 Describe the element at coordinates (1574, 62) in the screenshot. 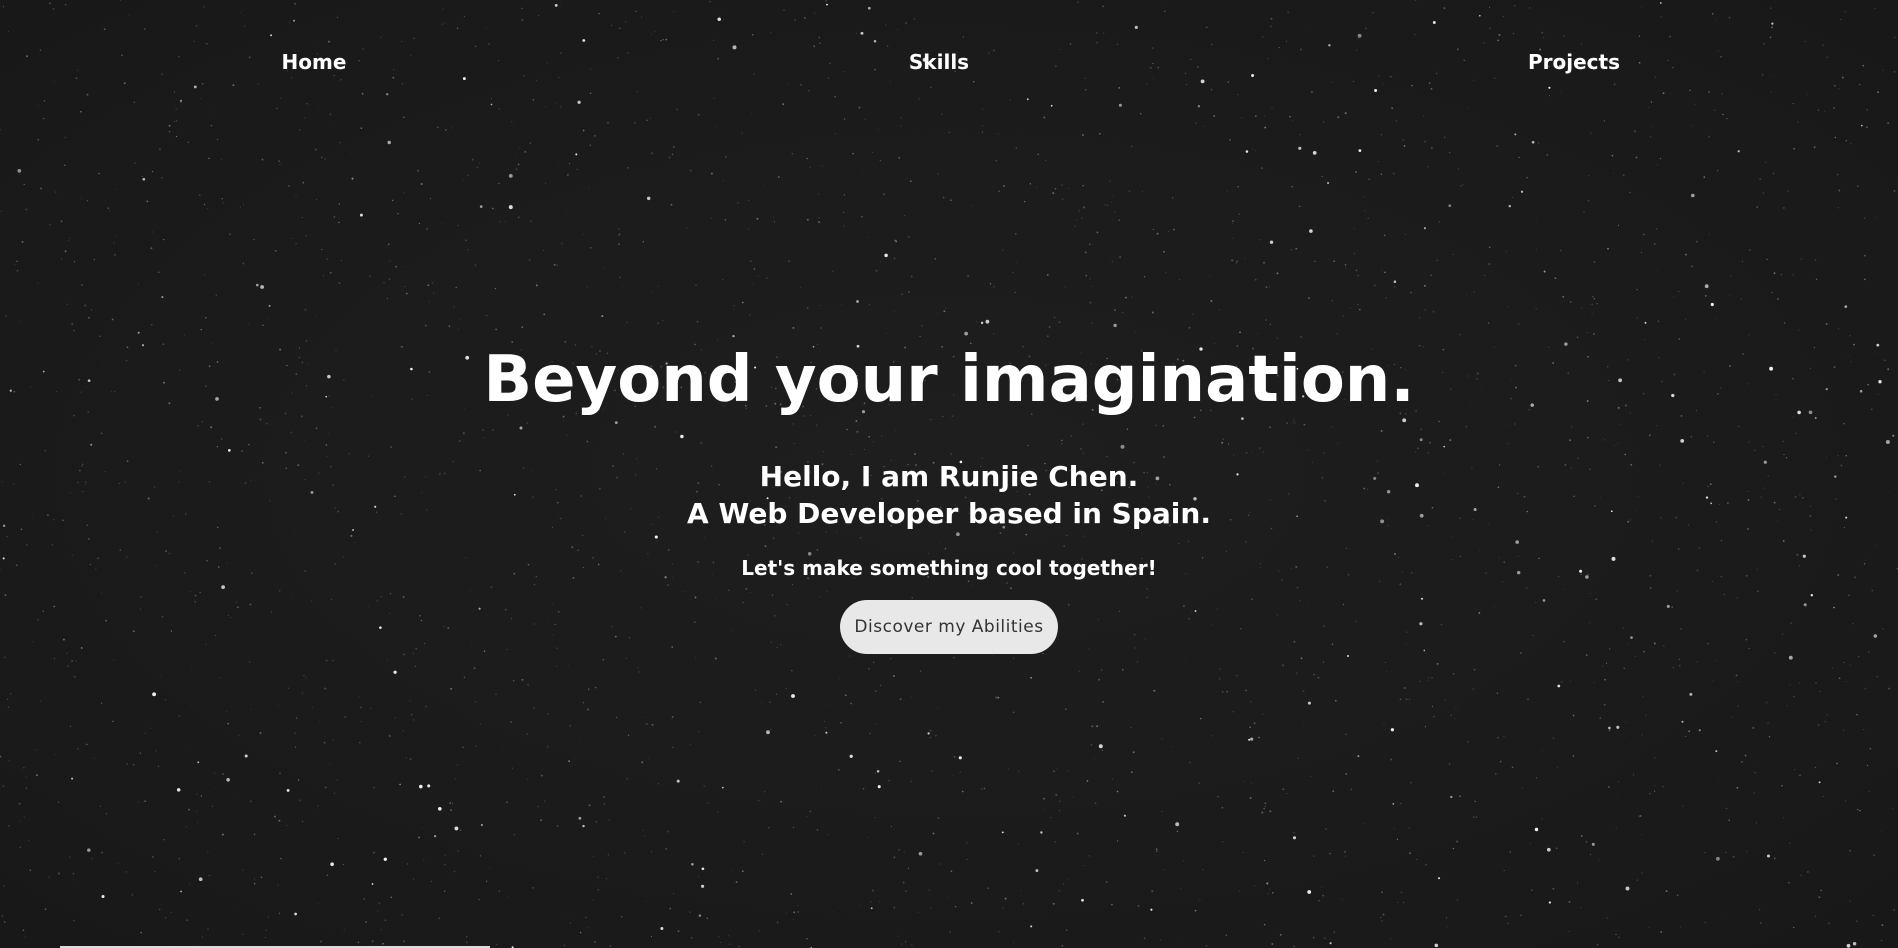

I see `nav-projects-link: Projects` at that location.